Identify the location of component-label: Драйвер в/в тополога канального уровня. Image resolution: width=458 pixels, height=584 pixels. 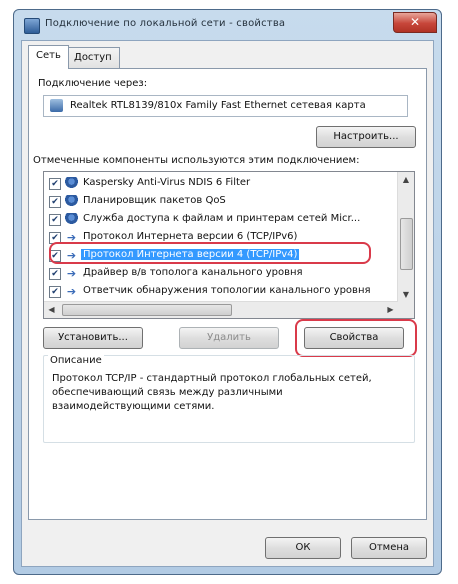
(193, 272).